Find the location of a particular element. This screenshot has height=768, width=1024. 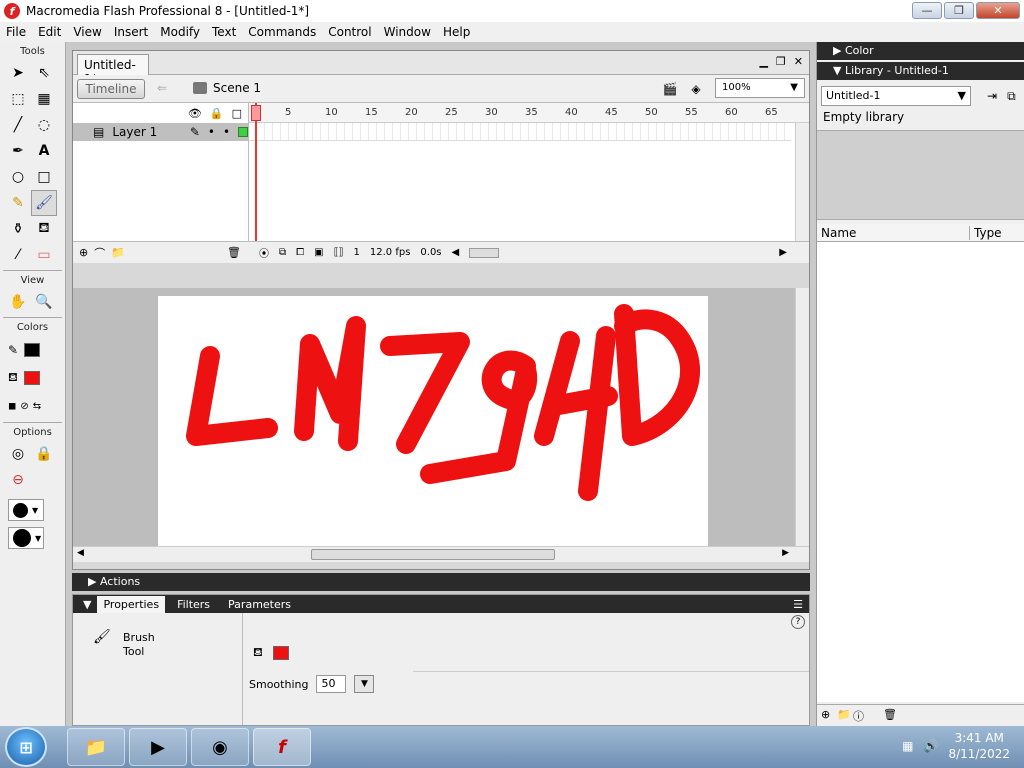

frame-ruler: 1 5 10 15 20 25 30 35 40 45 50 55 60 65 is located at coordinates (529, 113).